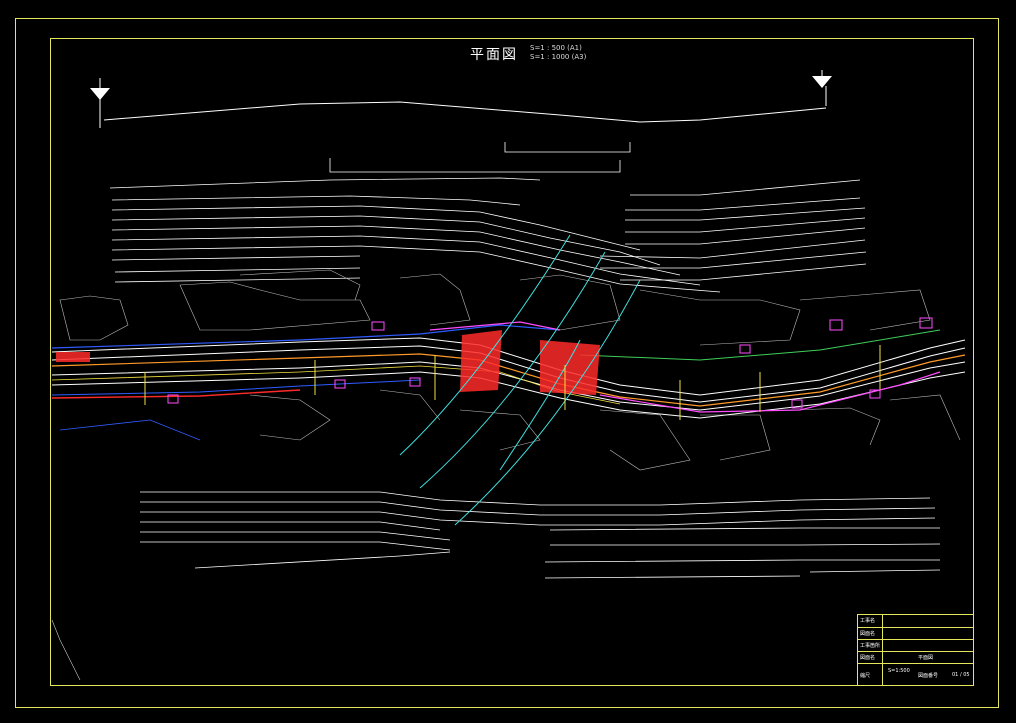 The image size is (1016, 723). Describe the element at coordinates (915, 621) in the screenshot. I see `title-block-row: 工事名` at that location.